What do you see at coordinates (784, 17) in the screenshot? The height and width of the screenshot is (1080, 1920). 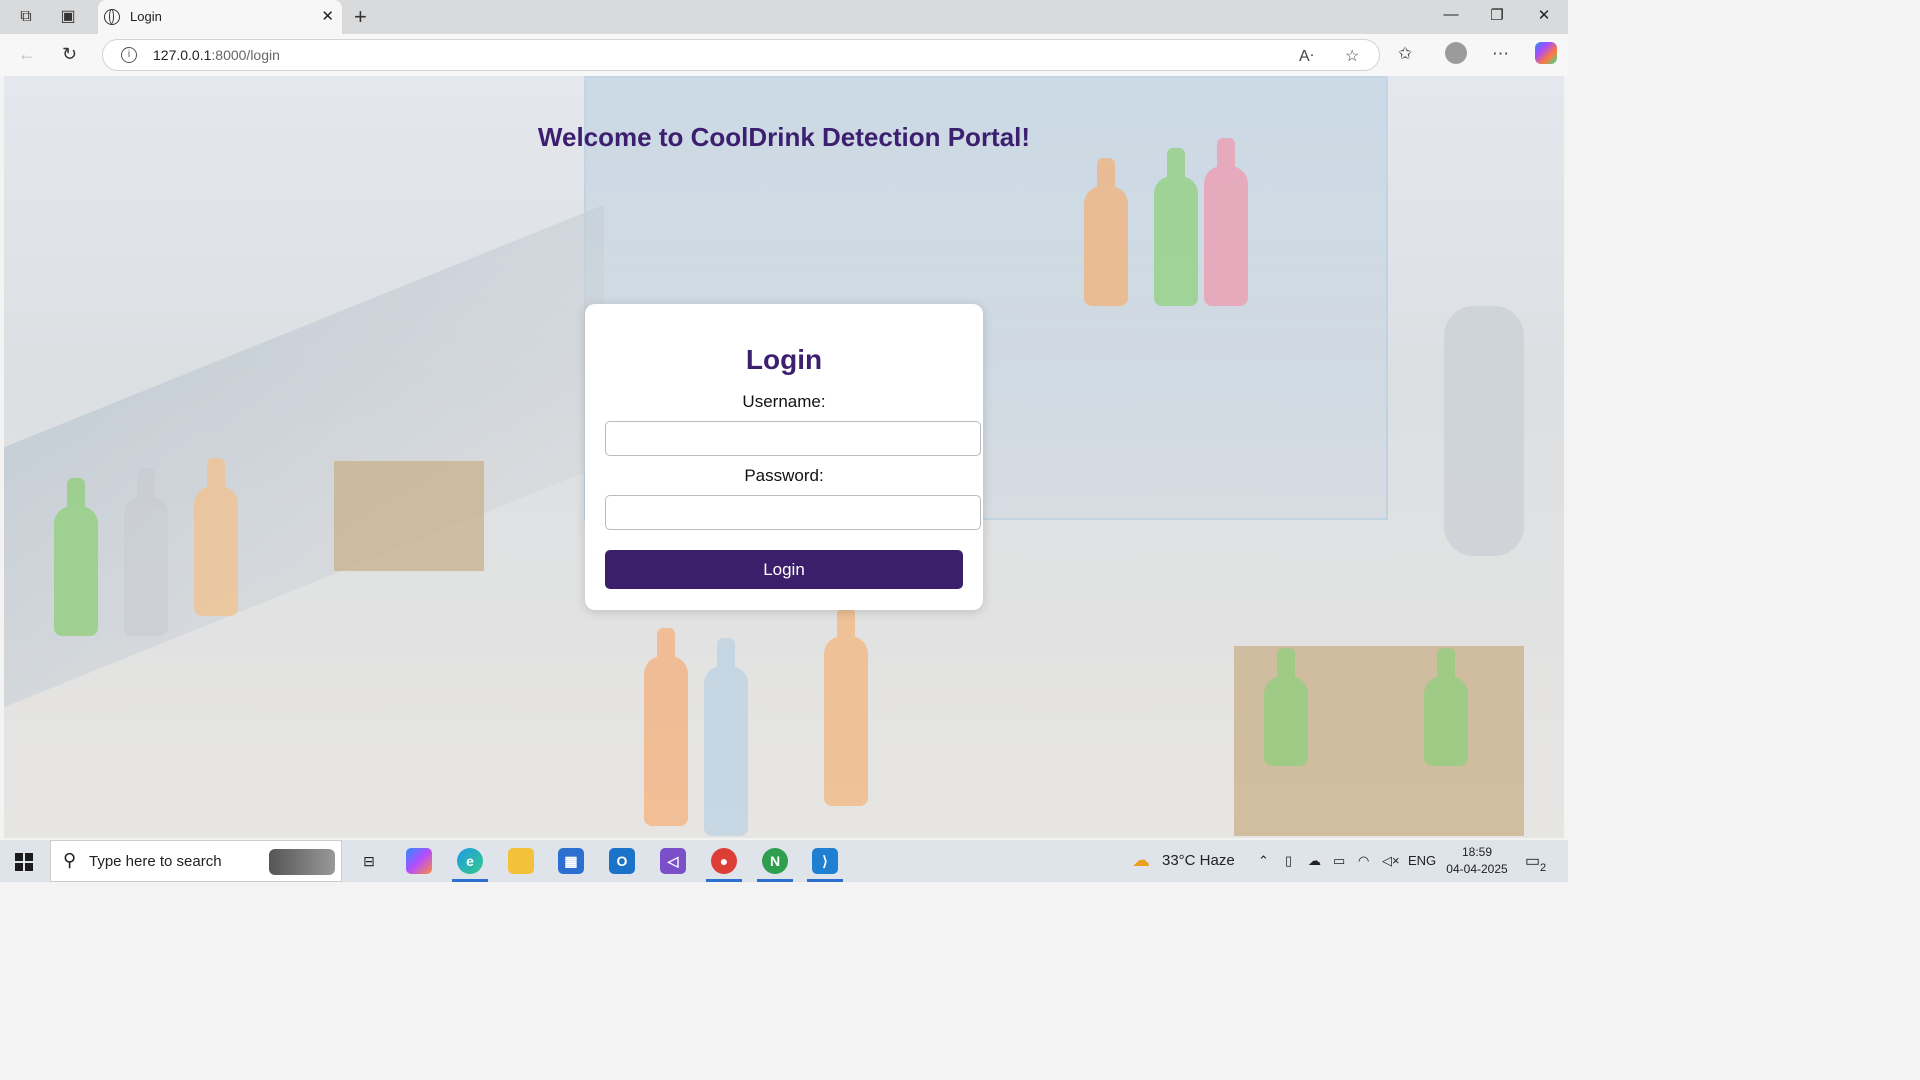 I see `browser-titlebar: ⧉ ▣ Login ✕ + — ❐ ✕` at bounding box center [784, 17].